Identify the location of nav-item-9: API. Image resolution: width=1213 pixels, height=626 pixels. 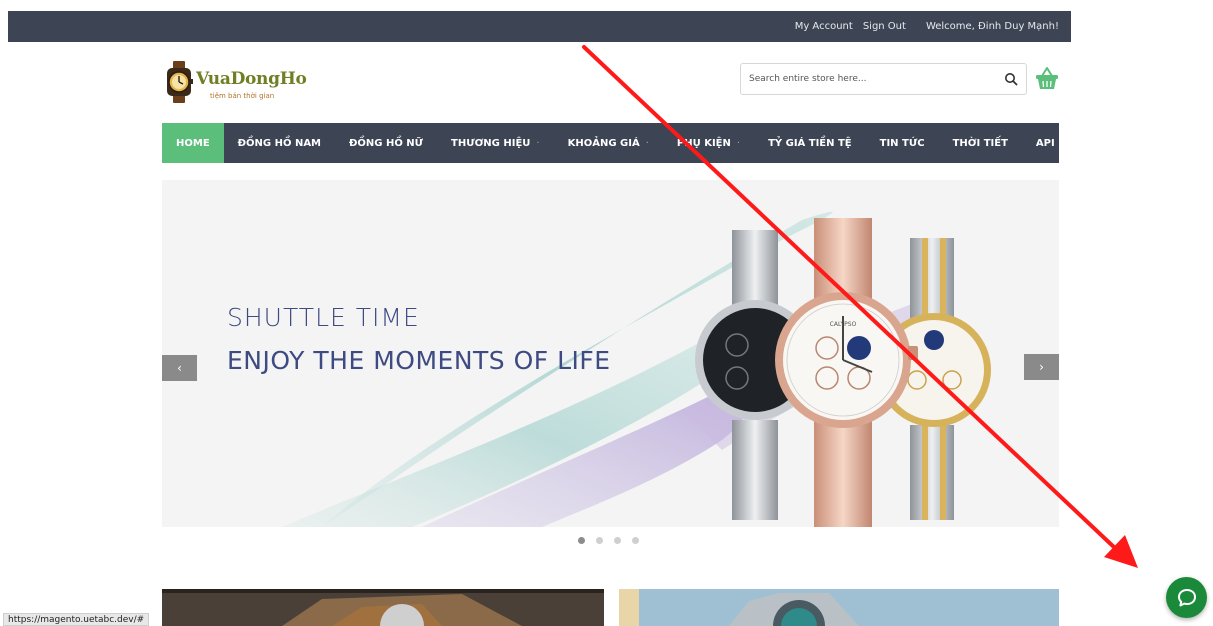
(1045, 143).